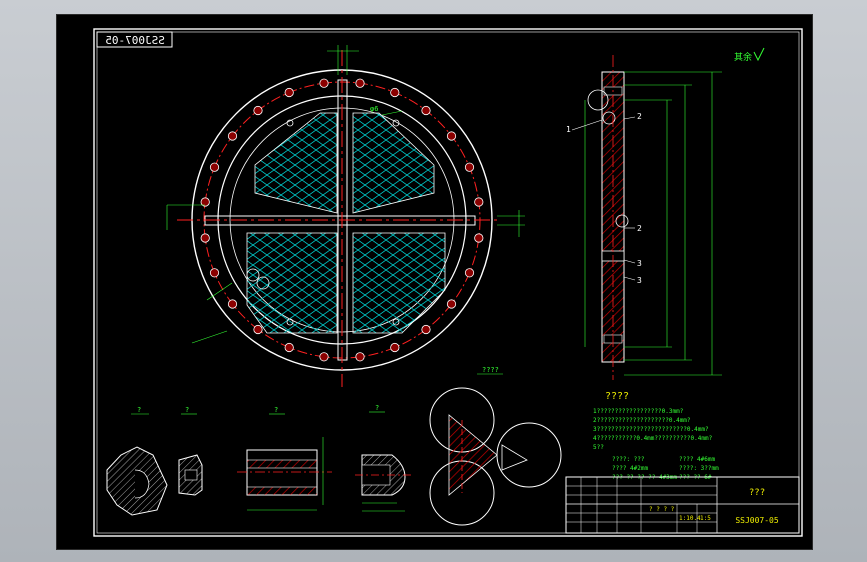 This screenshot has width=867, height=562. I want to click on callout-1: 1, so click(568, 129).